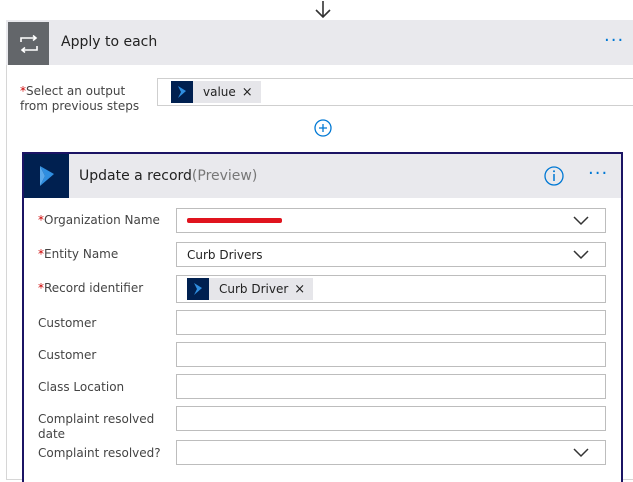  What do you see at coordinates (391, 452) in the screenshot?
I see `complaint-resolved-select` at bounding box center [391, 452].